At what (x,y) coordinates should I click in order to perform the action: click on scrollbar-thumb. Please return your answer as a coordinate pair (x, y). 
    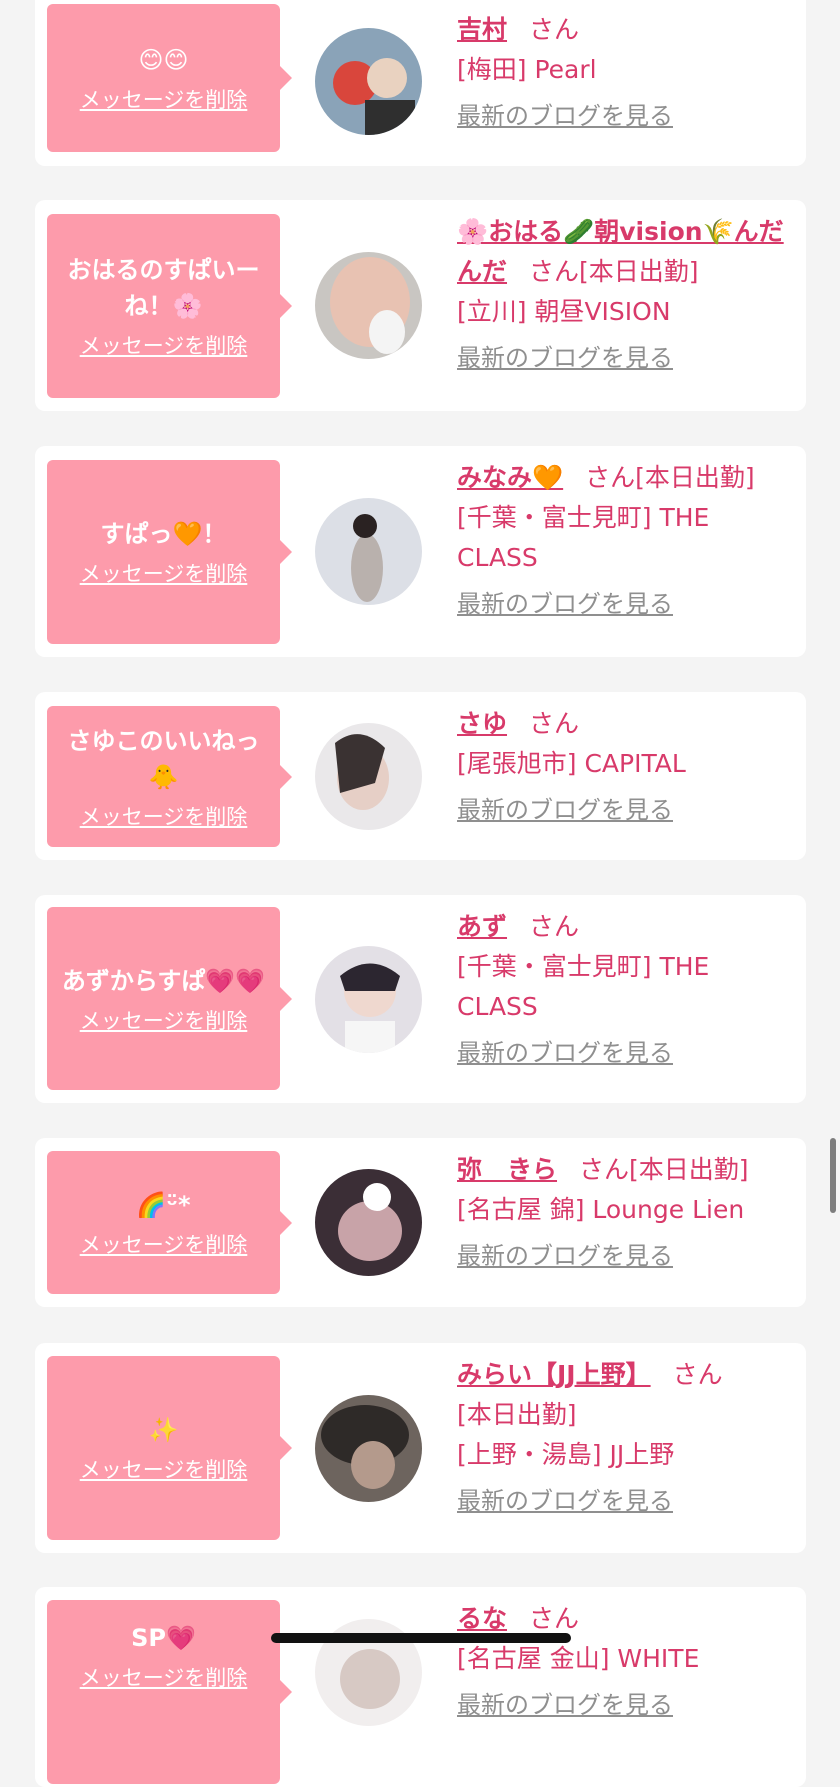
    Looking at the image, I should click on (833, 1175).